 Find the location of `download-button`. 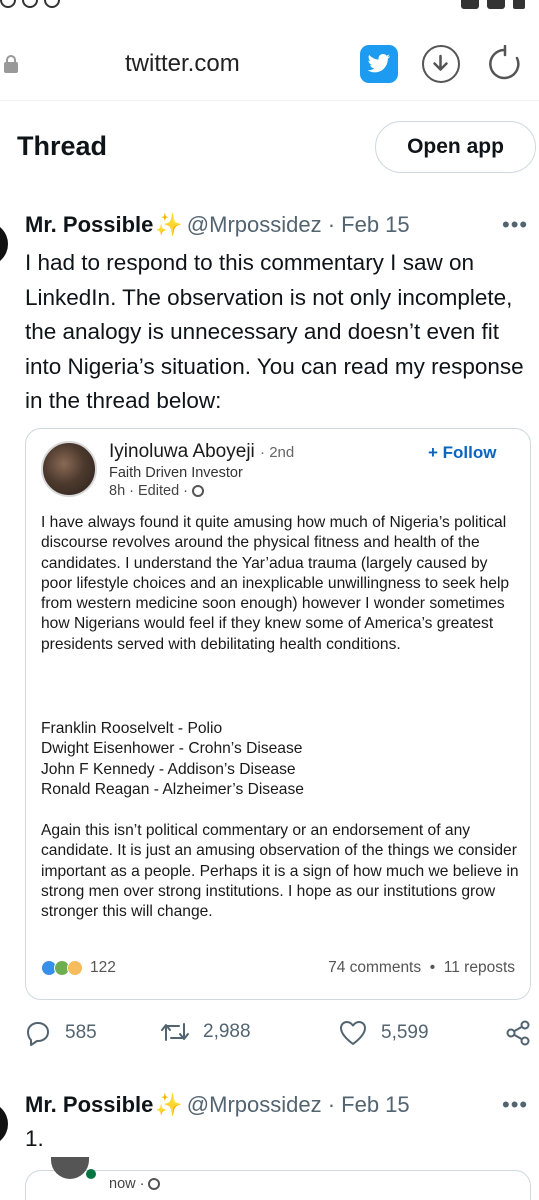

download-button is located at coordinates (441, 64).